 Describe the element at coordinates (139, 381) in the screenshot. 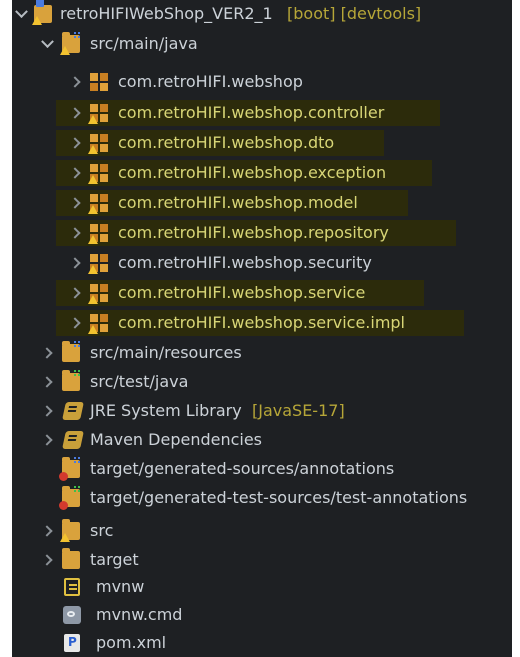

I see `tree-item-label: src/test/java` at that location.